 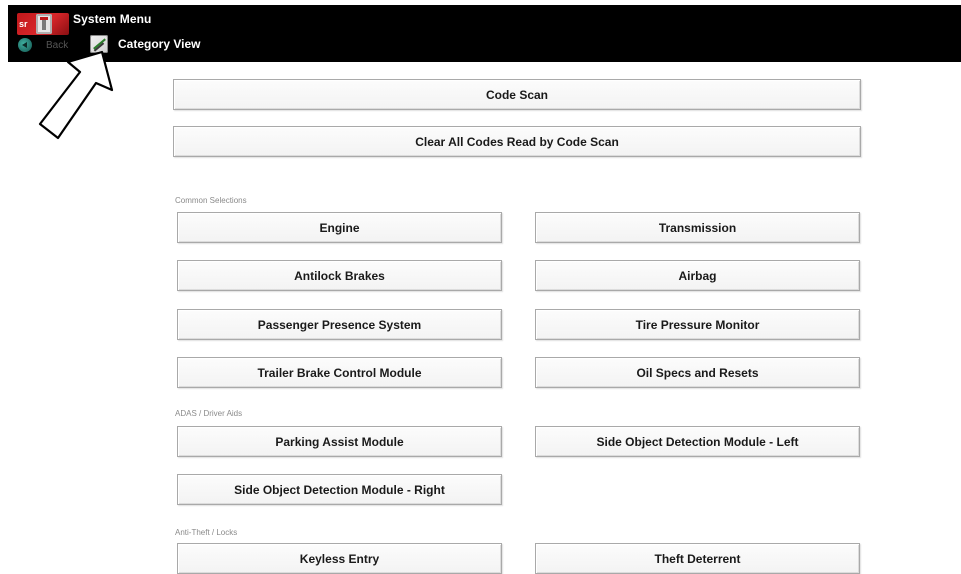 I want to click on side-object-left-button: Side Object Detection Module - Left, so click(x=697, y=441).